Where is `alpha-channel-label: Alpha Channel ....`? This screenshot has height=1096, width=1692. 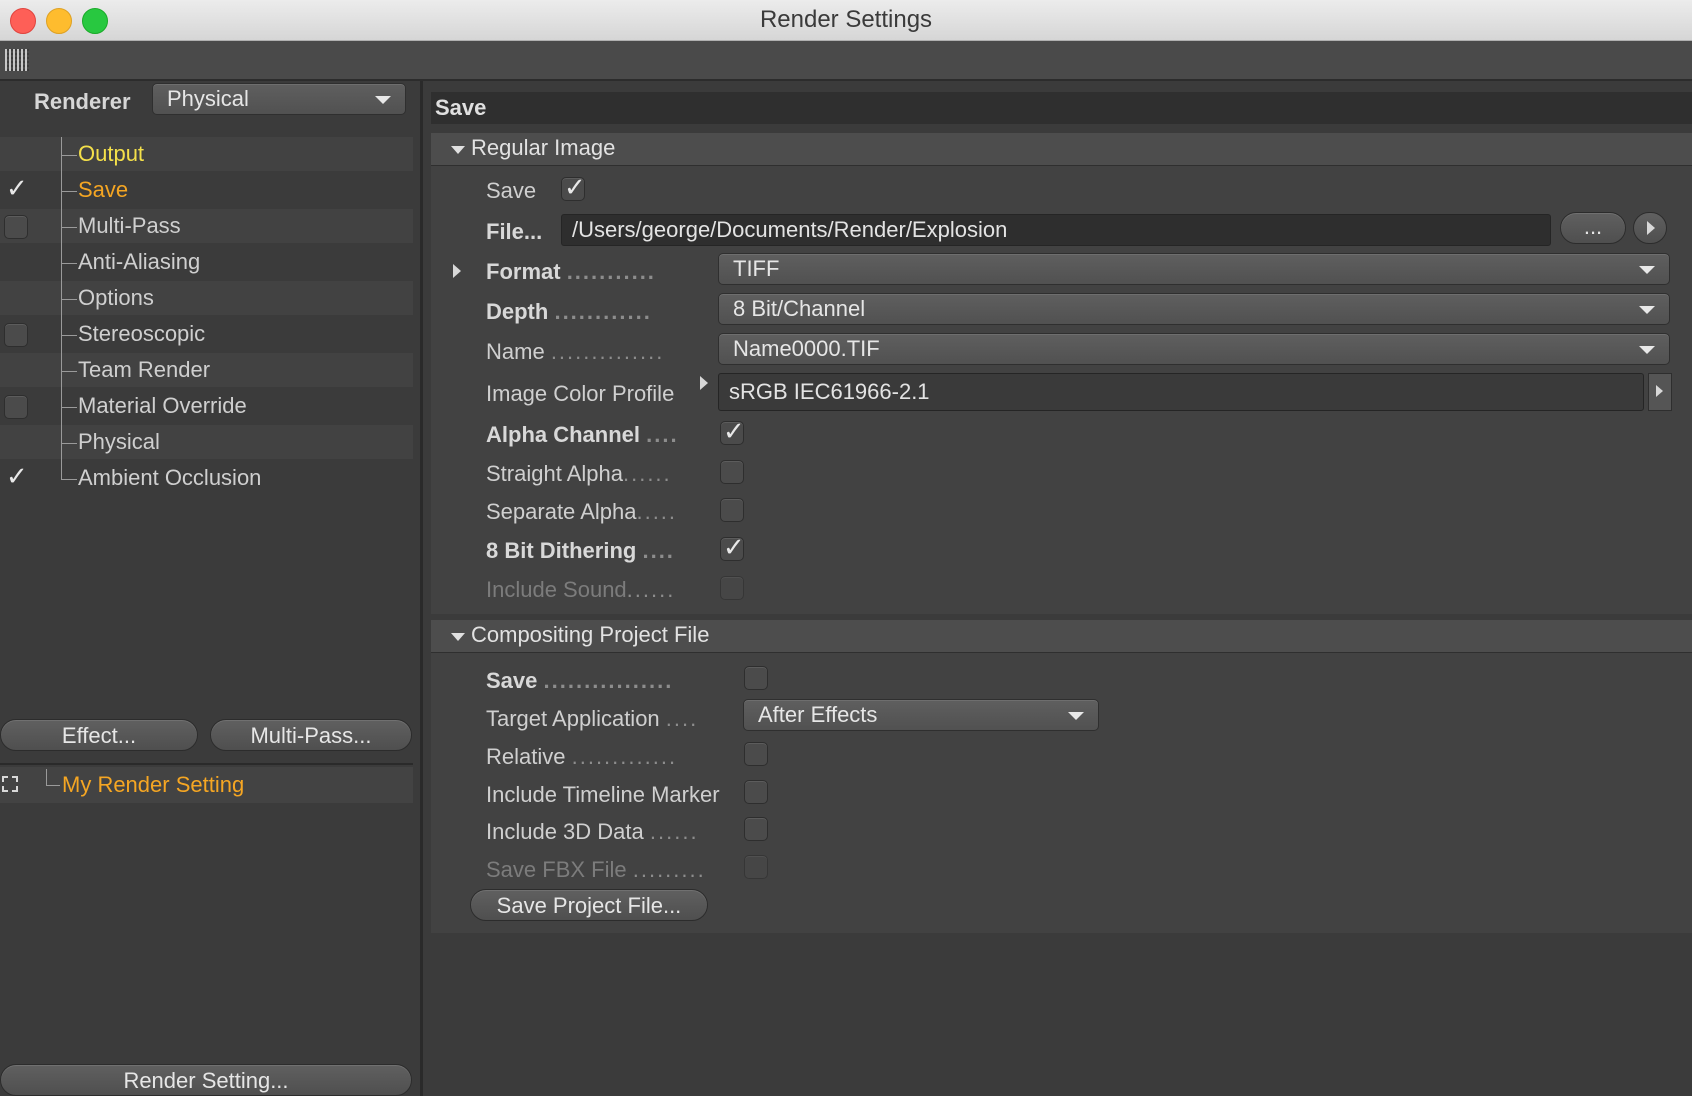 alpha-channel-label: Alpha Channel .... is located at coordinates (582, 435).